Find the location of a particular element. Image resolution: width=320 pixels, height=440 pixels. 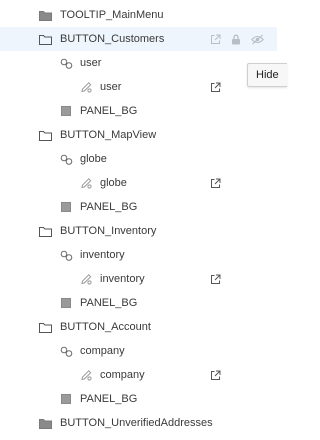

tree-row-label: TOOLTIP_MainMenu is located at coordinates (112, 15).